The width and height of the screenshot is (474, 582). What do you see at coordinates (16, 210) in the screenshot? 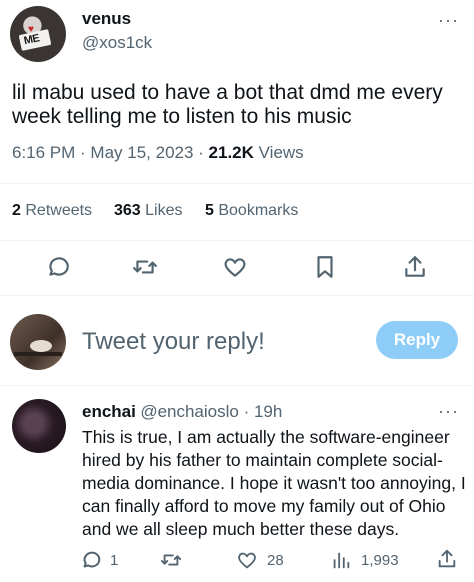
I see `retweets-count: 2` at bounding box center [16, 210].